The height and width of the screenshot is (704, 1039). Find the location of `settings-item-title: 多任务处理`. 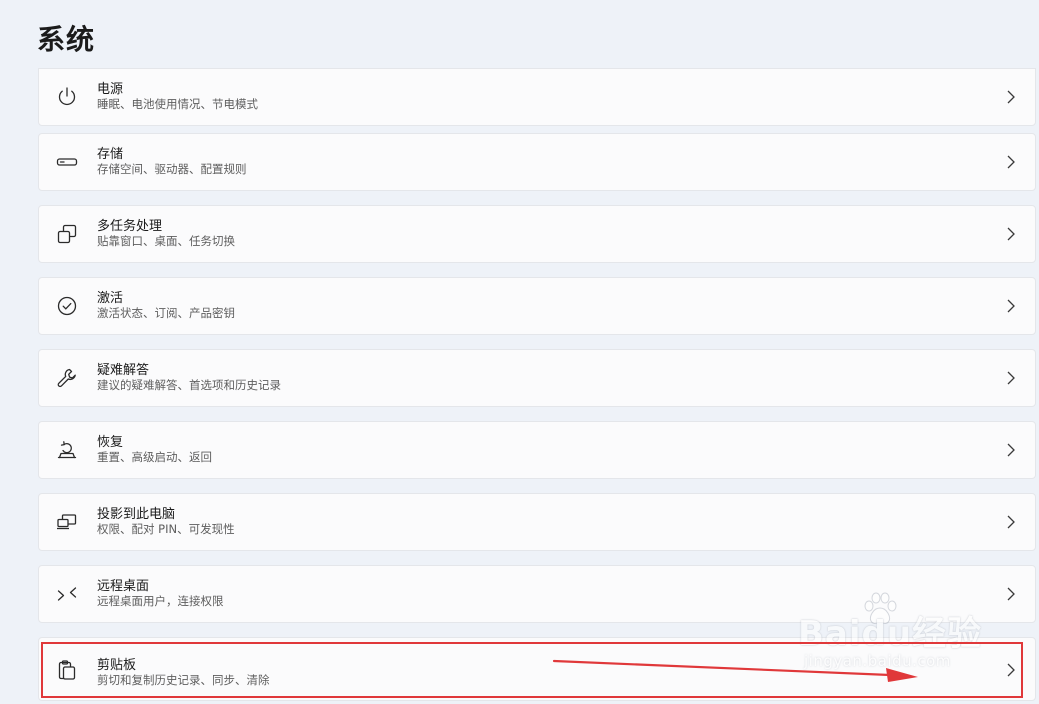

settings-item-title: 多任务处理 is located at coordinates (130, 226).